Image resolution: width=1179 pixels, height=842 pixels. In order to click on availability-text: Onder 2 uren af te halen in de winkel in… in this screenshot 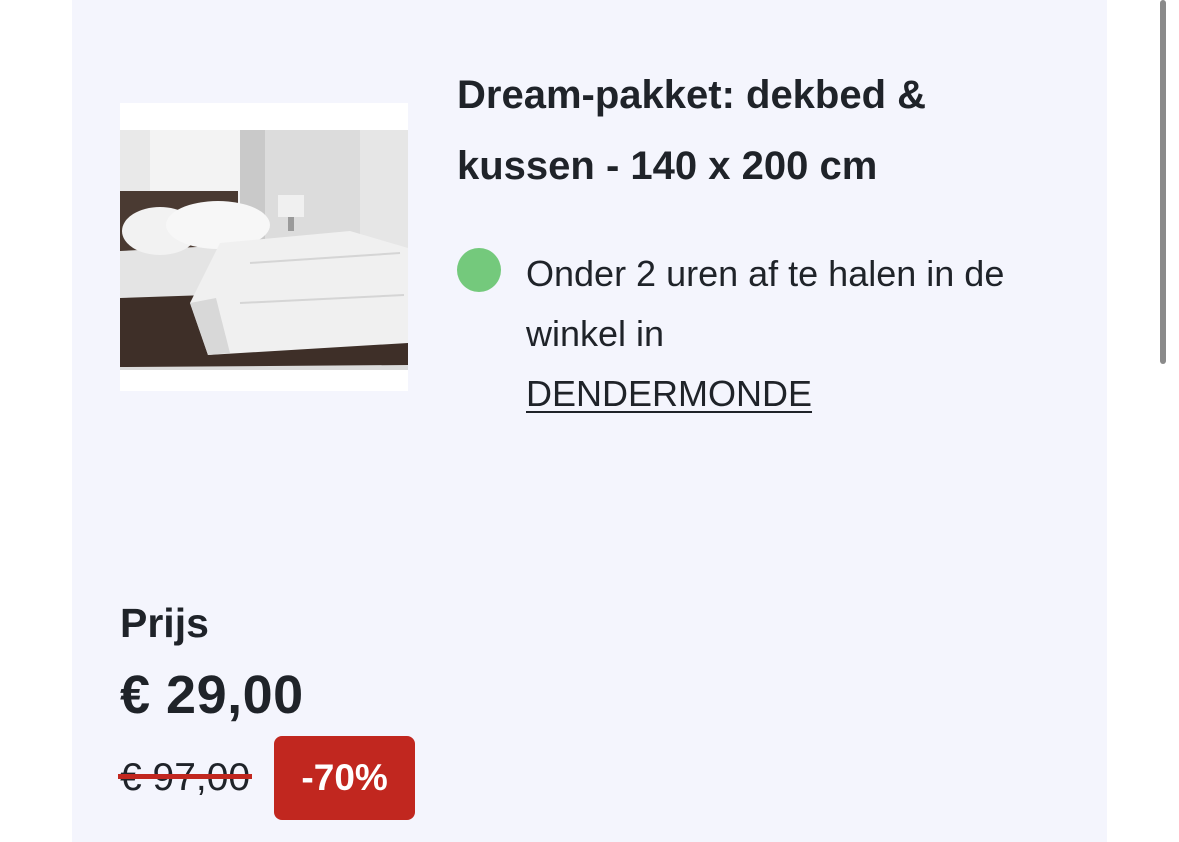, I will do `click(786, 334)`.